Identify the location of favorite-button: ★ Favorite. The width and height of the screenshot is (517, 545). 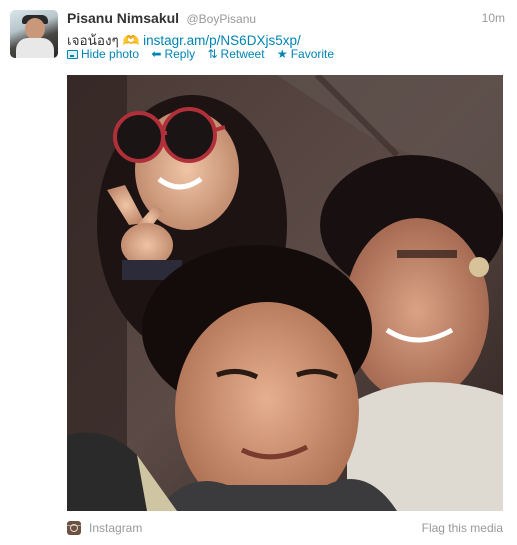
(305, 54).